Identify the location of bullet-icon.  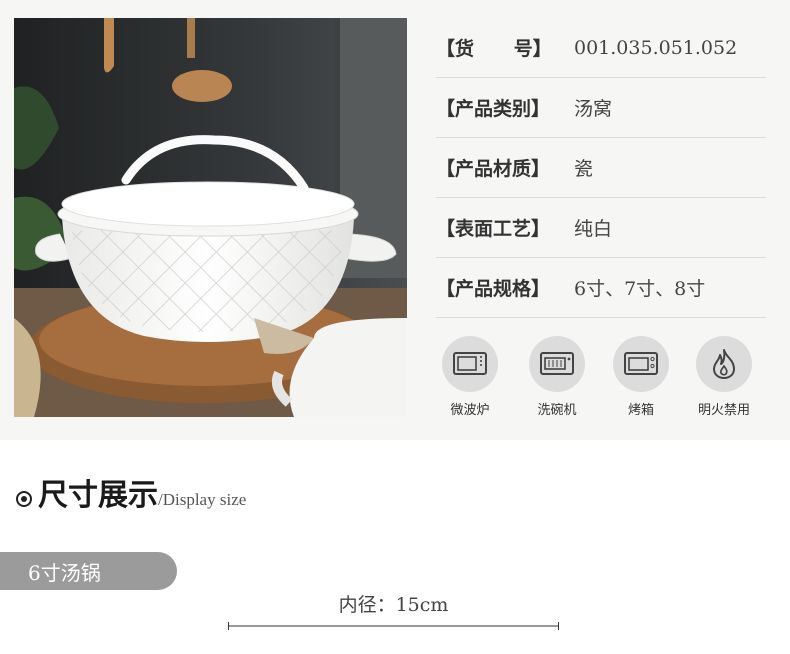
(24, 499).